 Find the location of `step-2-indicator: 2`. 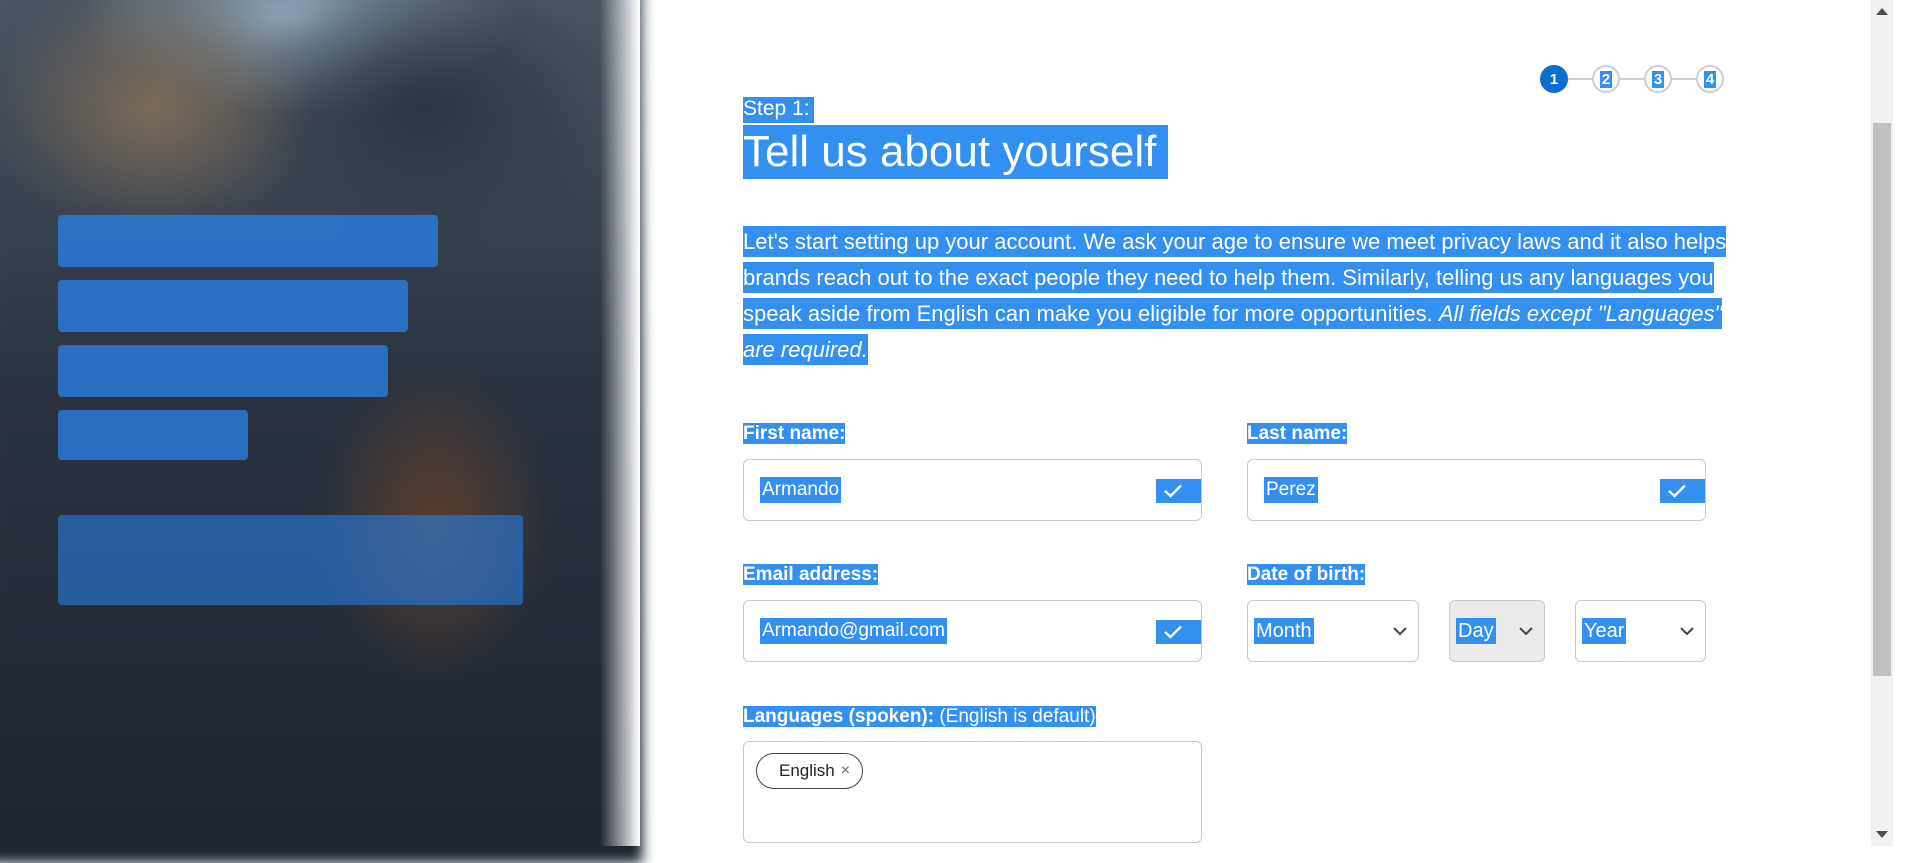

step-2-indicator: 2 is located at coordinates (1606, 79).